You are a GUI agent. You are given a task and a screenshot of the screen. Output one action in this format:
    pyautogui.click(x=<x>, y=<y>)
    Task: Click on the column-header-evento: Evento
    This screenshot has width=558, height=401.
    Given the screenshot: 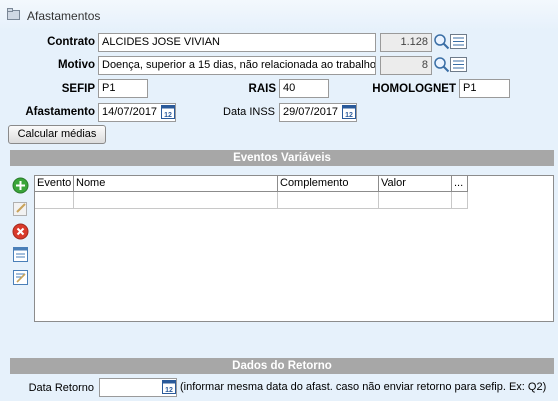 What is the action you would take?
    pyautogui.click(x=54, y=184)
    